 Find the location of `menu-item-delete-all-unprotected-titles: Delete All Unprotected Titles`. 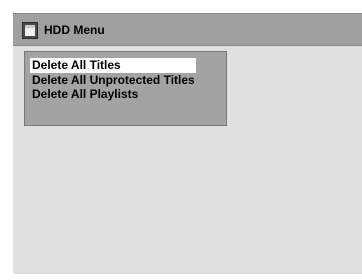

menu-item-delete-all-unprotected-titles: Delete All Unprotected Titles is located at coordinates (112, 80).